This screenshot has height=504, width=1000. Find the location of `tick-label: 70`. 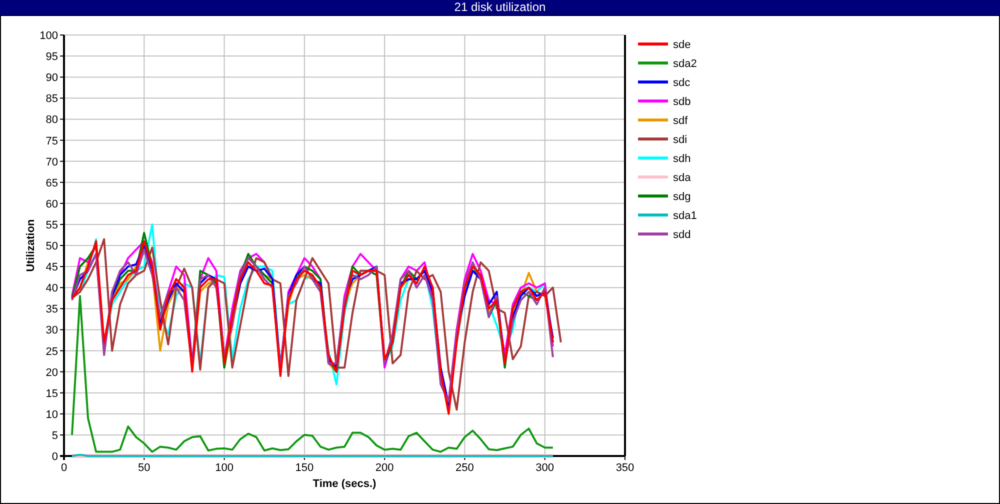

tick-label: 70 is located at coordinates (52, 162).